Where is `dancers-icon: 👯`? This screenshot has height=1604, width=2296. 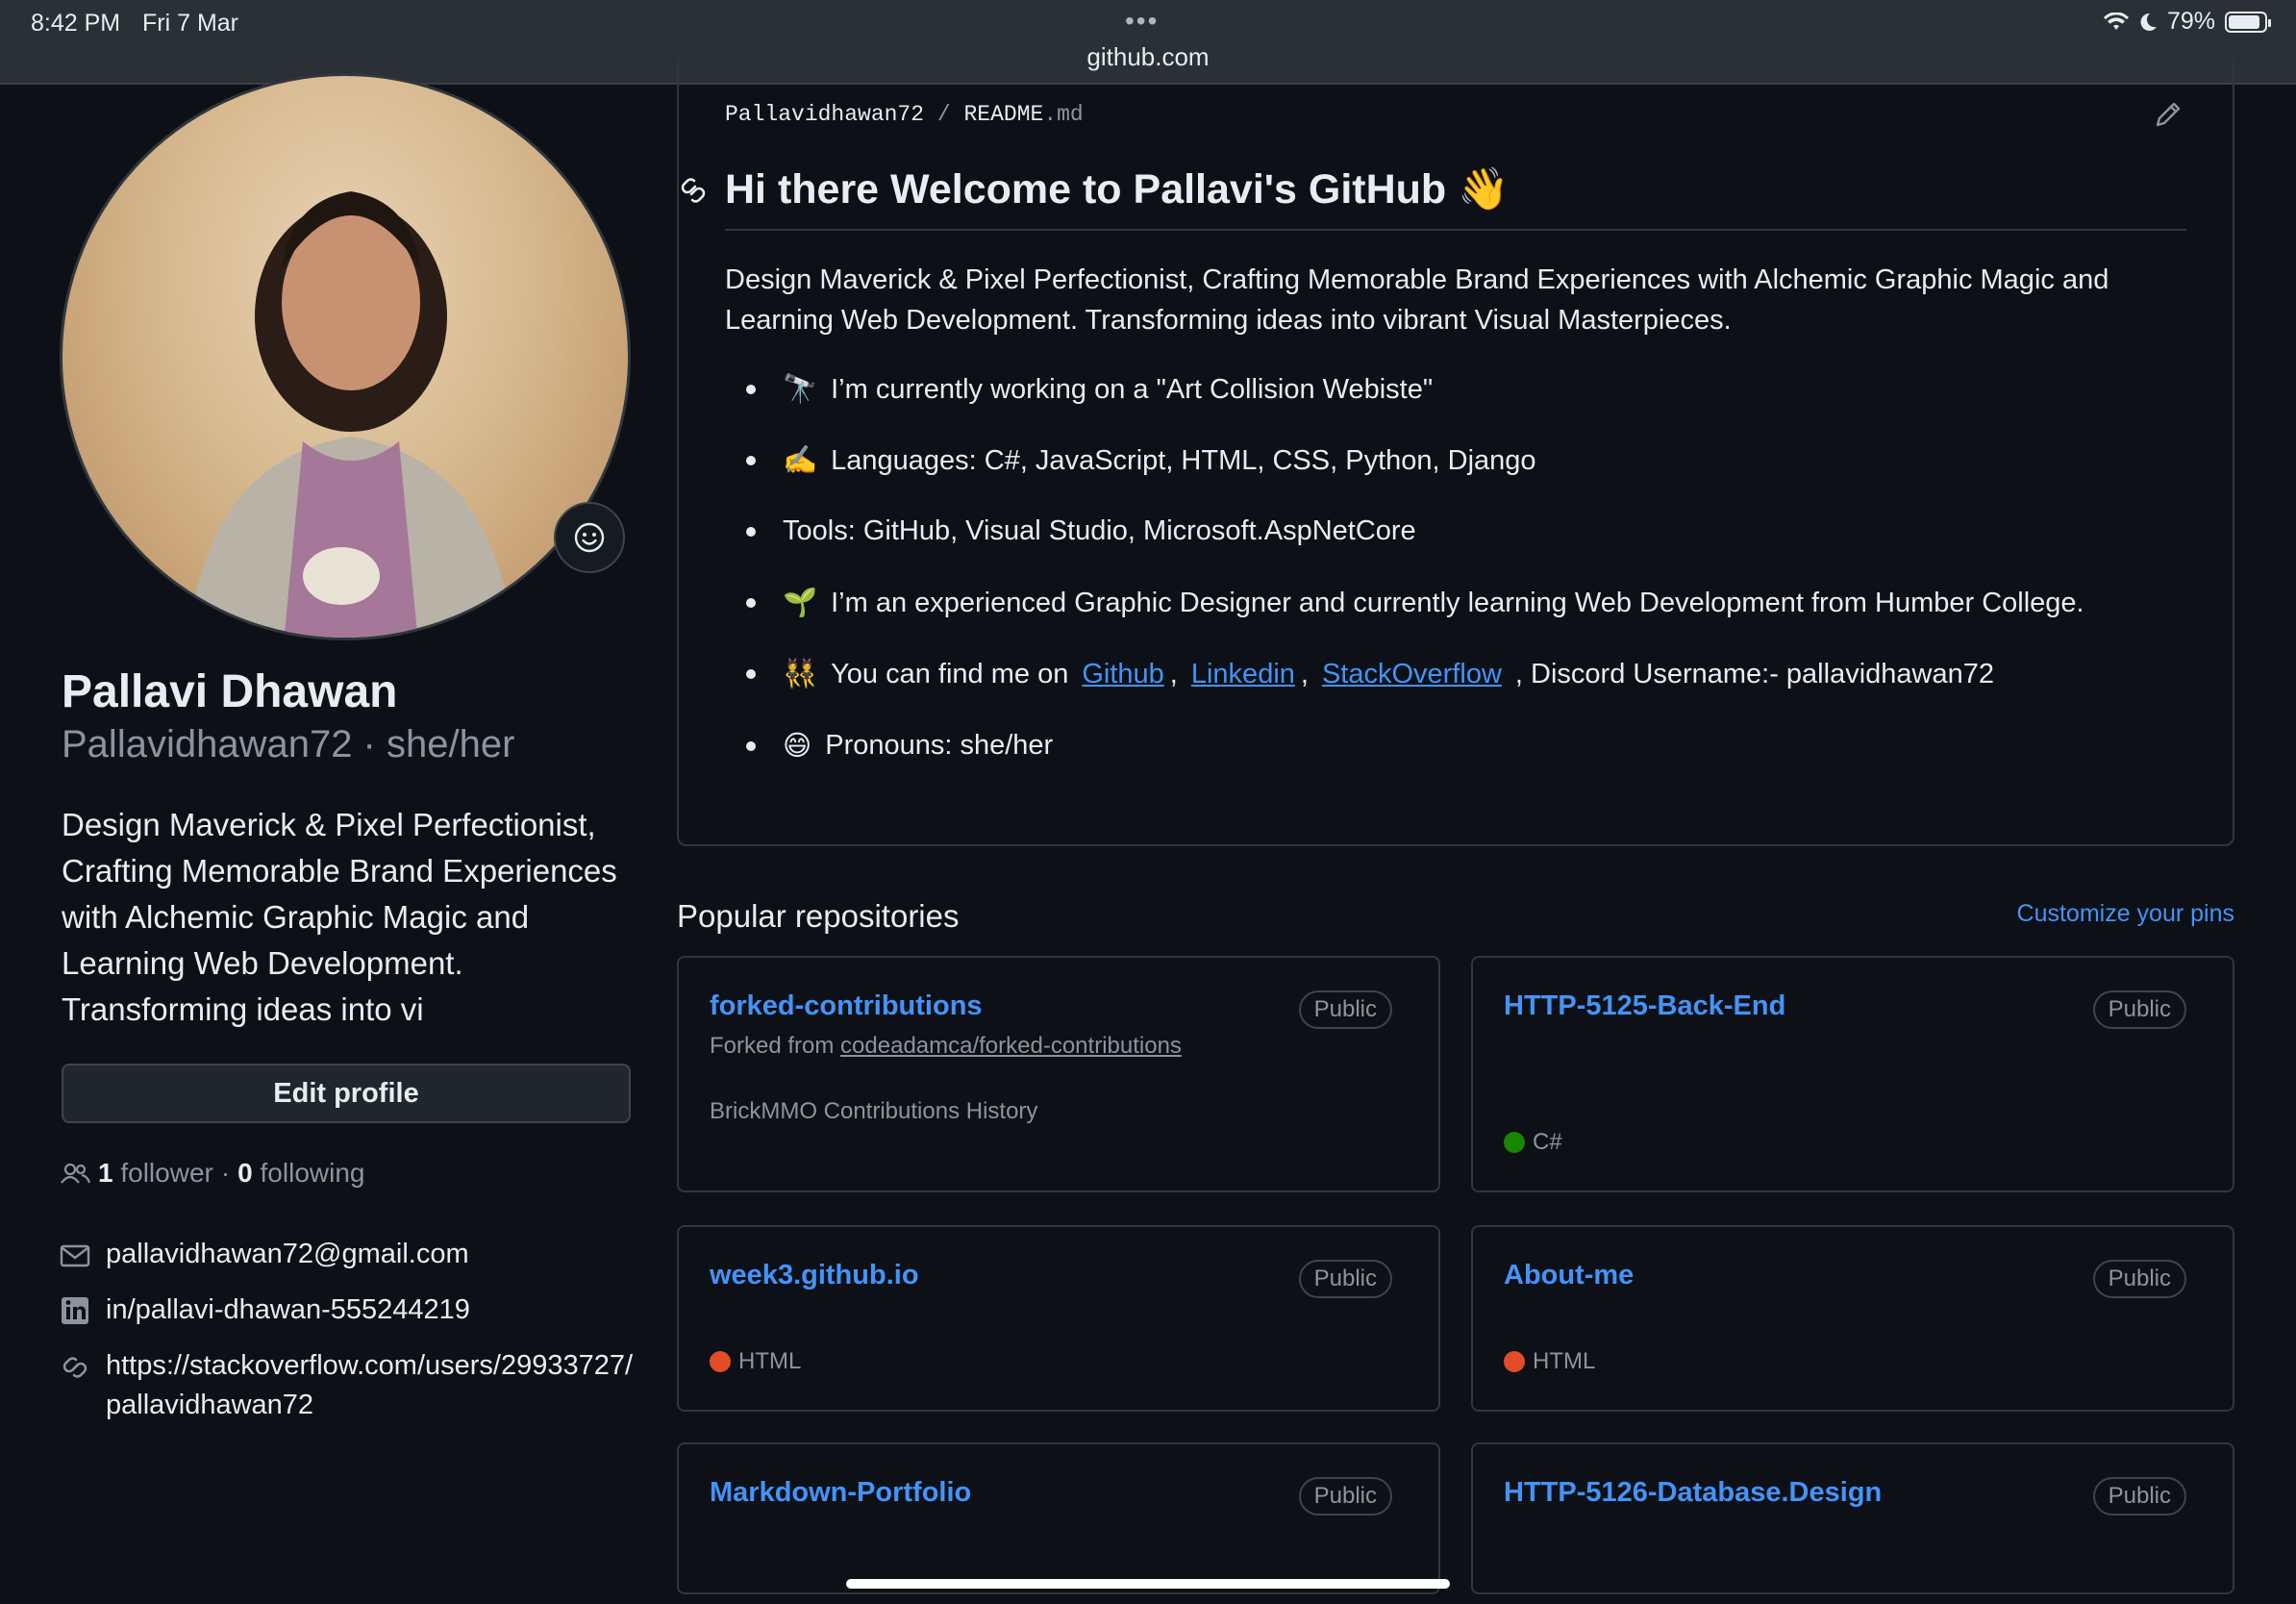
dancers-icon: 👯 is located at coordinates (800, 674).